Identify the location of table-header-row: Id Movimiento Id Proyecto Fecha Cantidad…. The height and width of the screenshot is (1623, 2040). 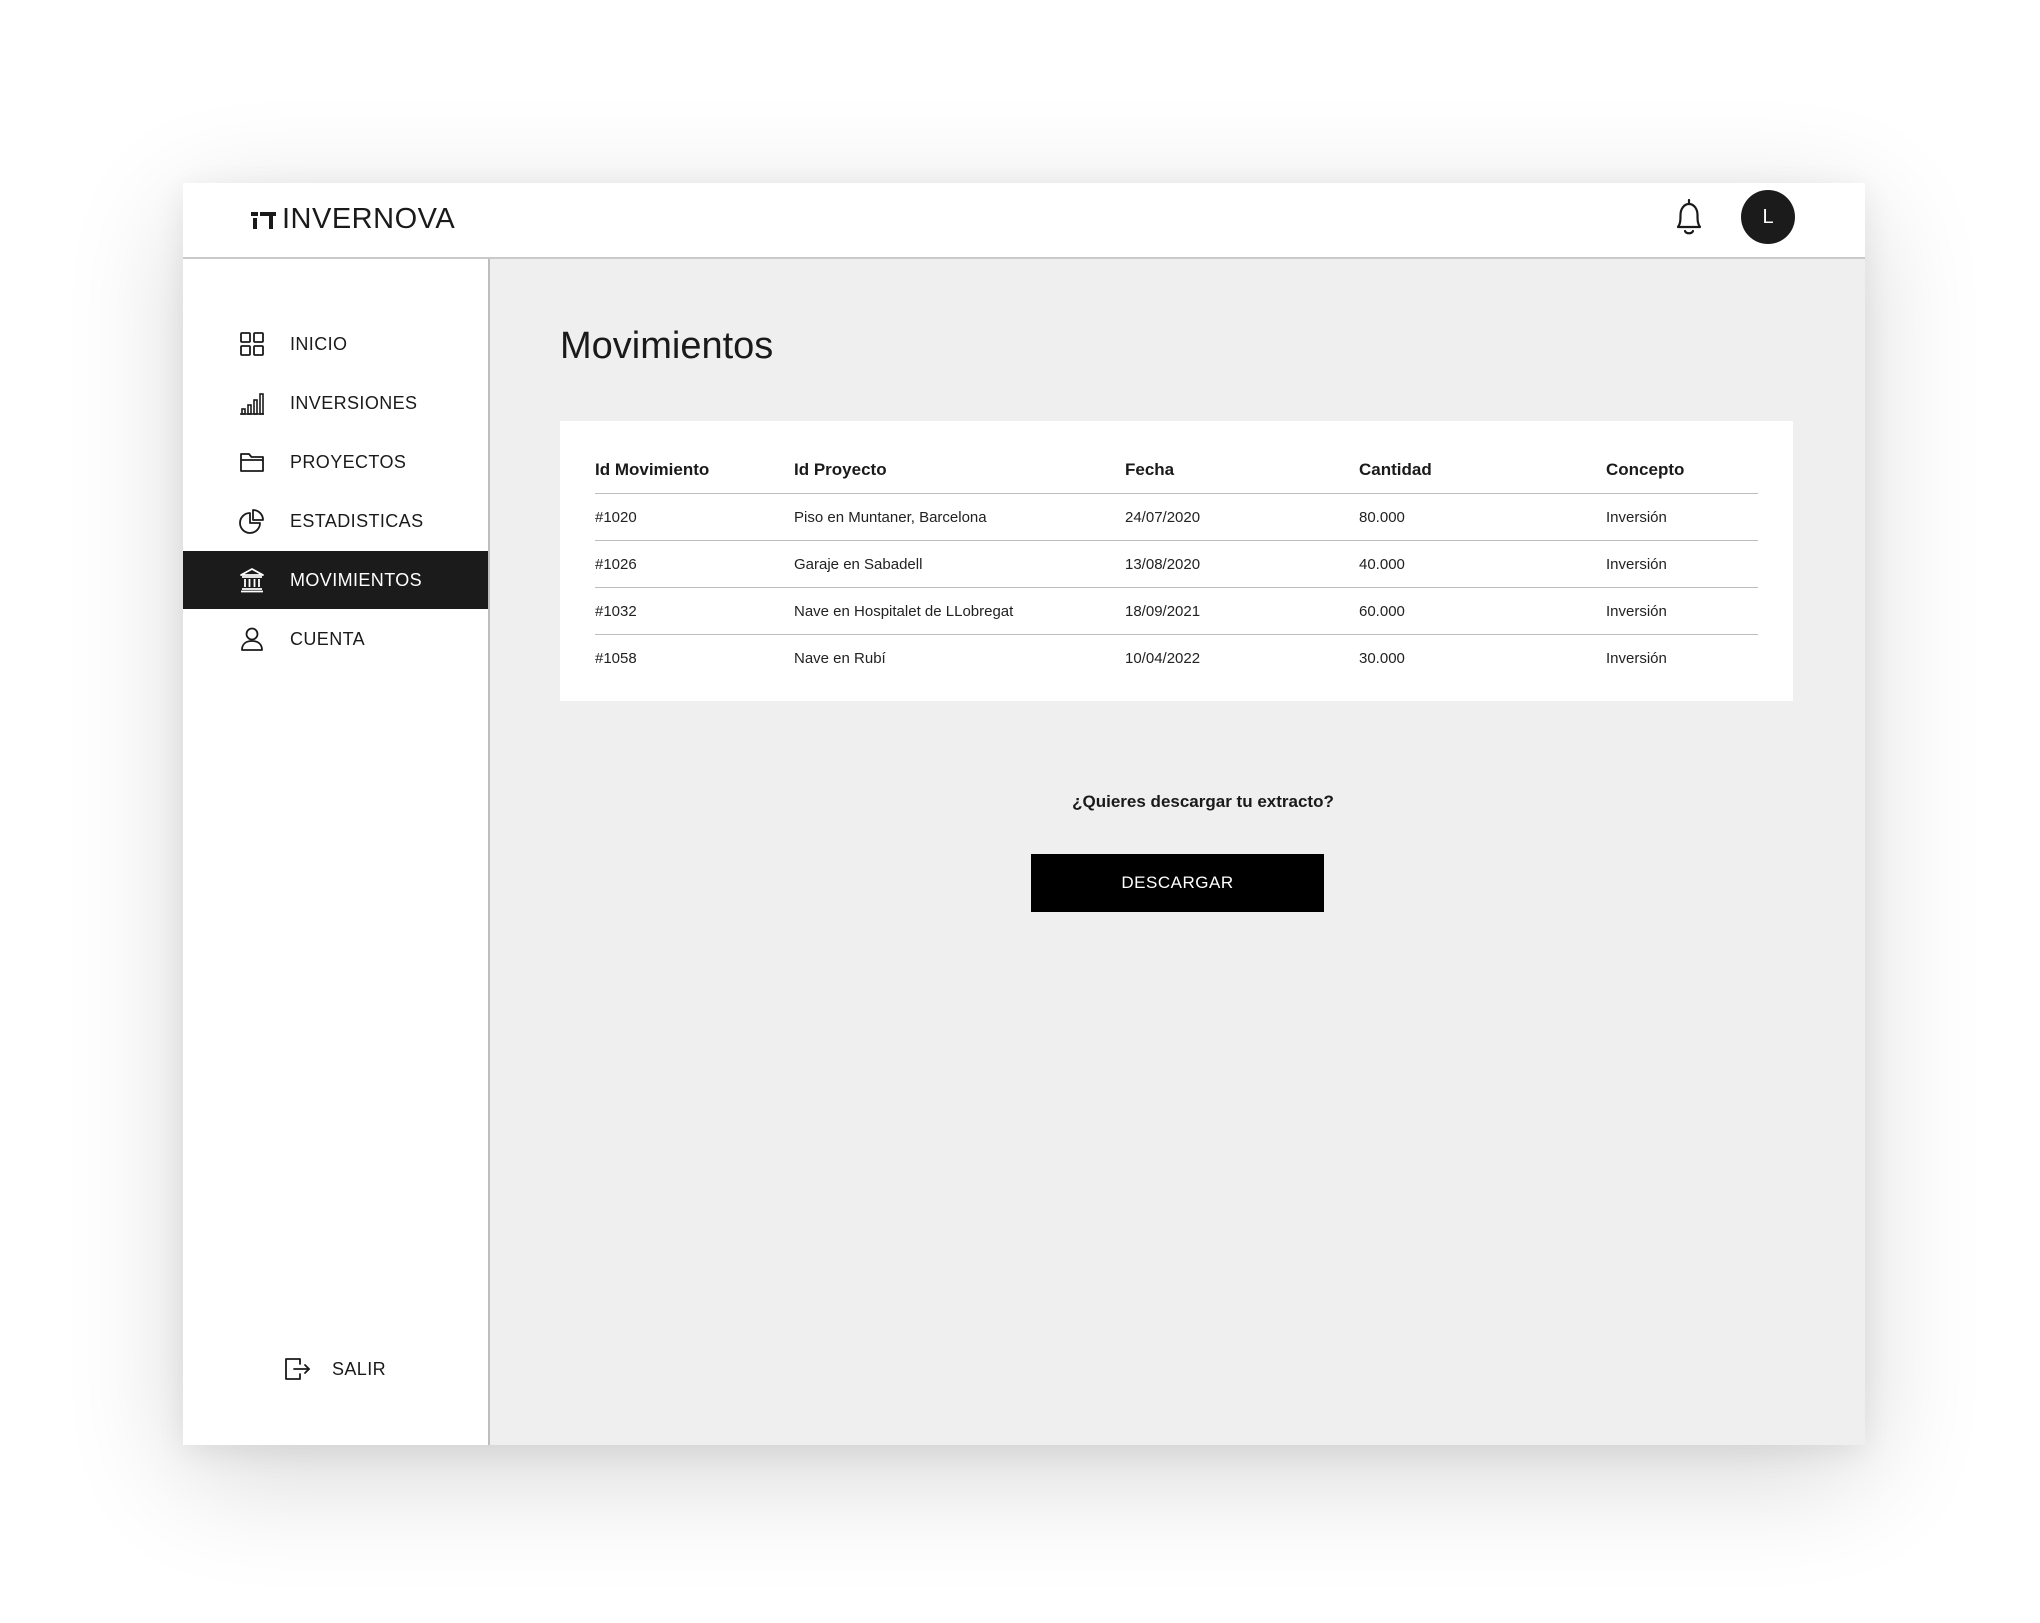
(1176, 470).